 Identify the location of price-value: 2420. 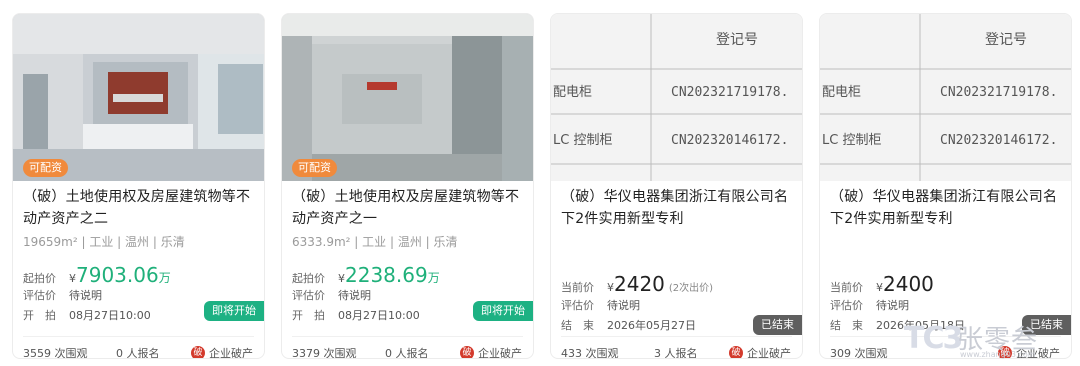
(639, 284).